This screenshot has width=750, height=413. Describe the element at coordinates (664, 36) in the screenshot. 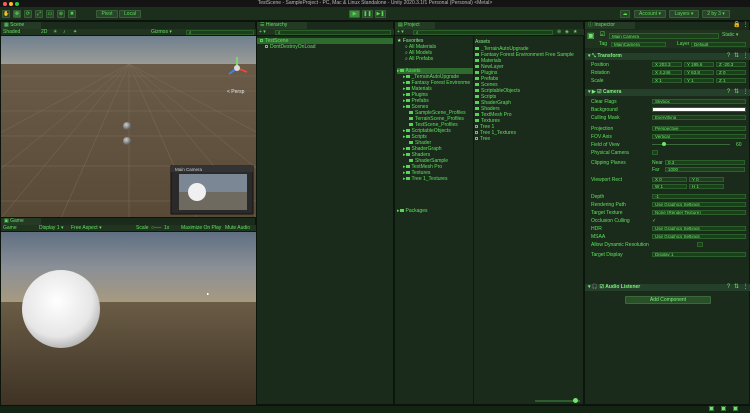

I see `object-name-input: Main Camera` at that location.